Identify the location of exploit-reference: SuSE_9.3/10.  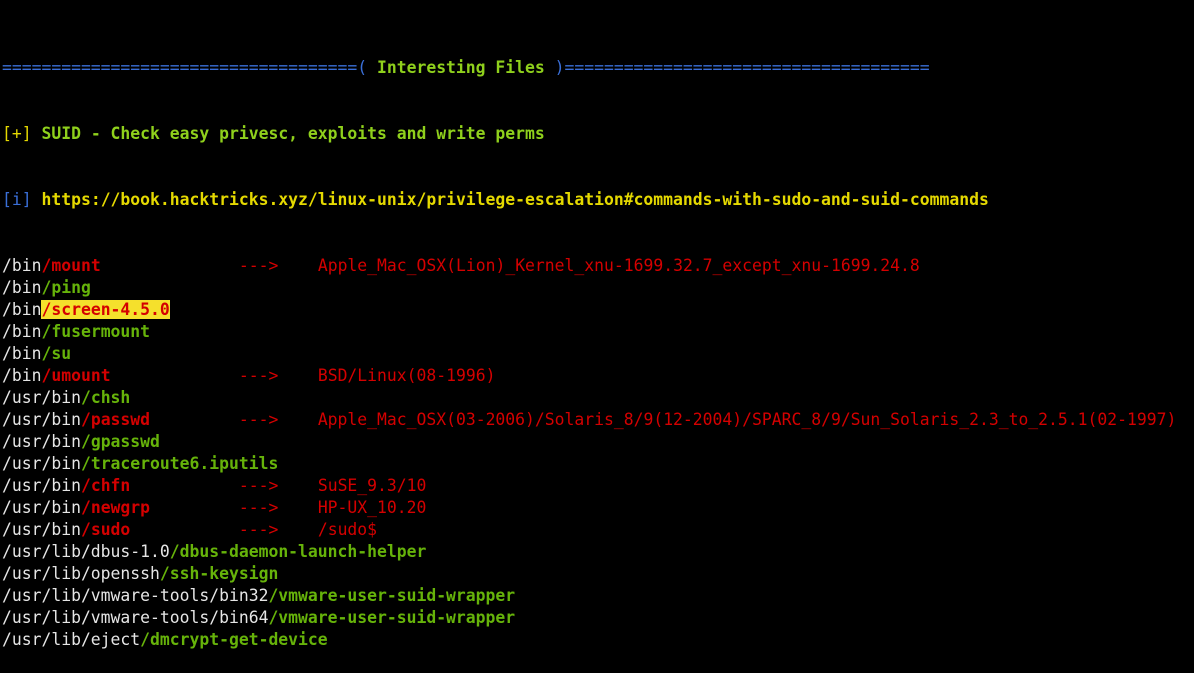
(372, 485).